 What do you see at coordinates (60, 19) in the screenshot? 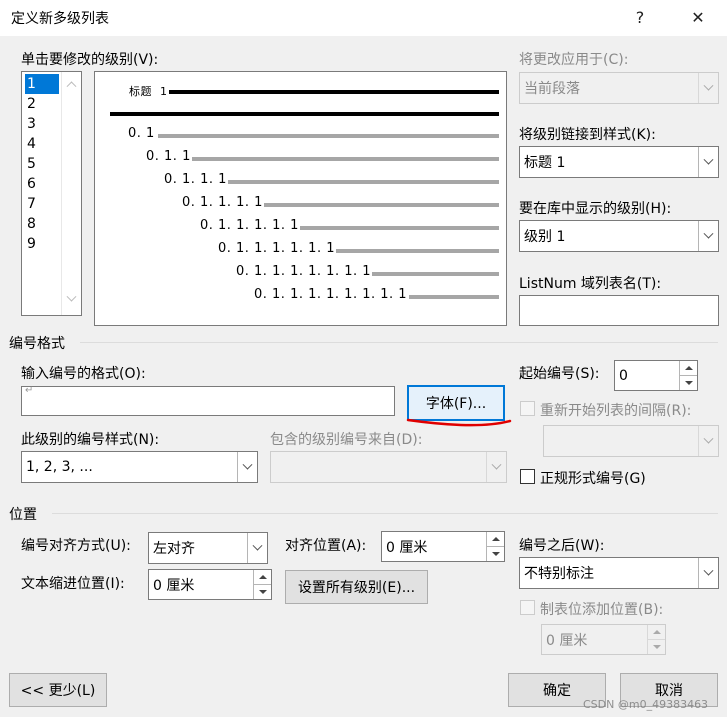
I see `dialog-title: 定义新多级列表` at bounding box center [60, 19].